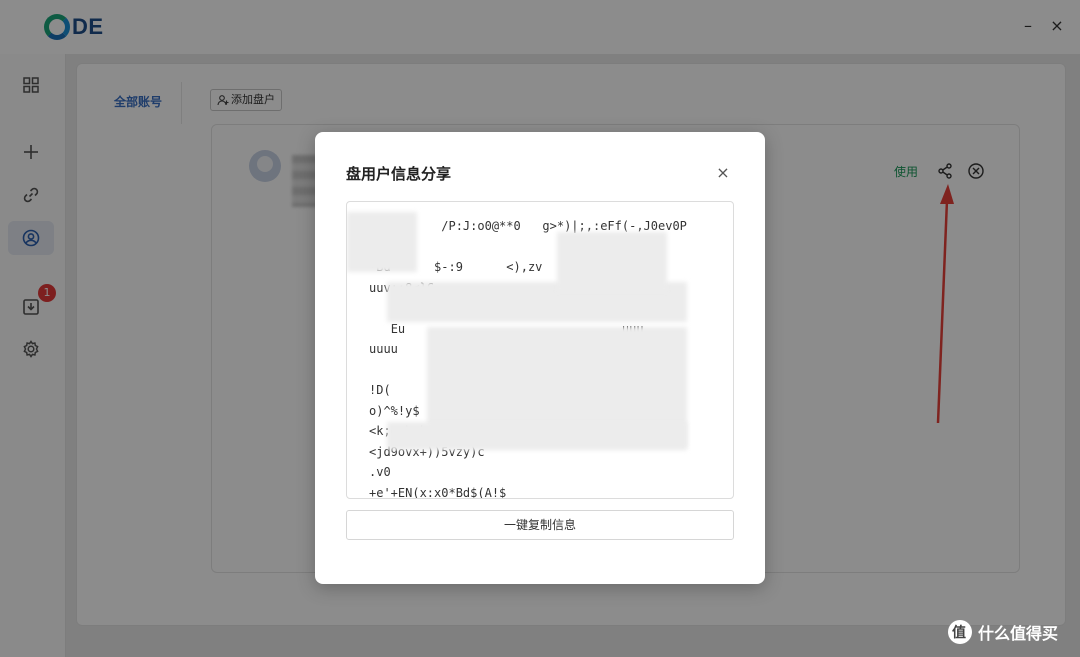 The image size is (1080, 657). What do you see at coordinates (399, 174) in the screenshot?
I see `dialog-title: 盘用户信息分享` at bounding box center [399, 174].